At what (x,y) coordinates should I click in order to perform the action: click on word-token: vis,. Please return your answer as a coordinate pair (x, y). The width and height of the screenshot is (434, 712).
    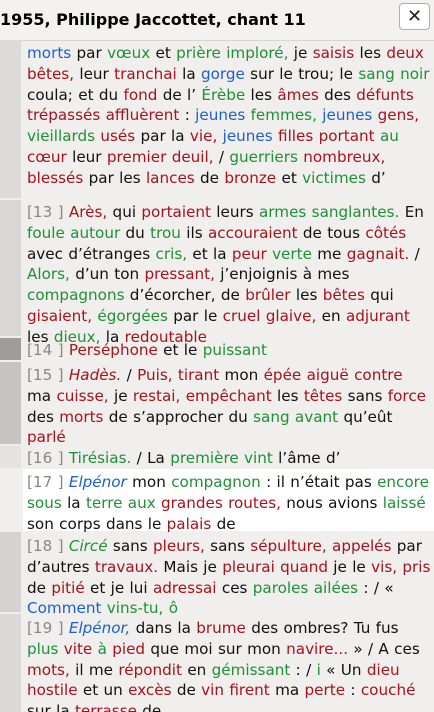
    Looking at the image, I should click on (384, 567).